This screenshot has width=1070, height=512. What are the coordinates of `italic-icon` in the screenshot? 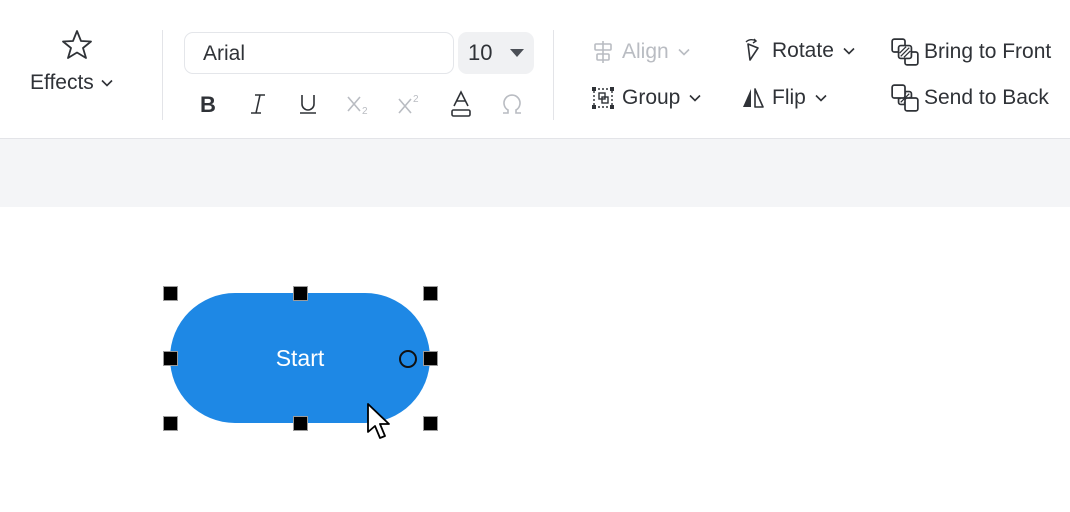 It's located at (258, 104).